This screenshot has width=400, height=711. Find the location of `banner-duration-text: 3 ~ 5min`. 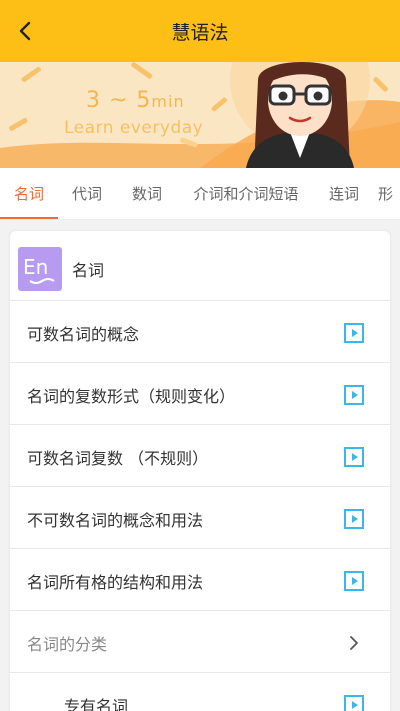

banner-duration-text: 3 ~ 5min is located at coordinates (135, 100).